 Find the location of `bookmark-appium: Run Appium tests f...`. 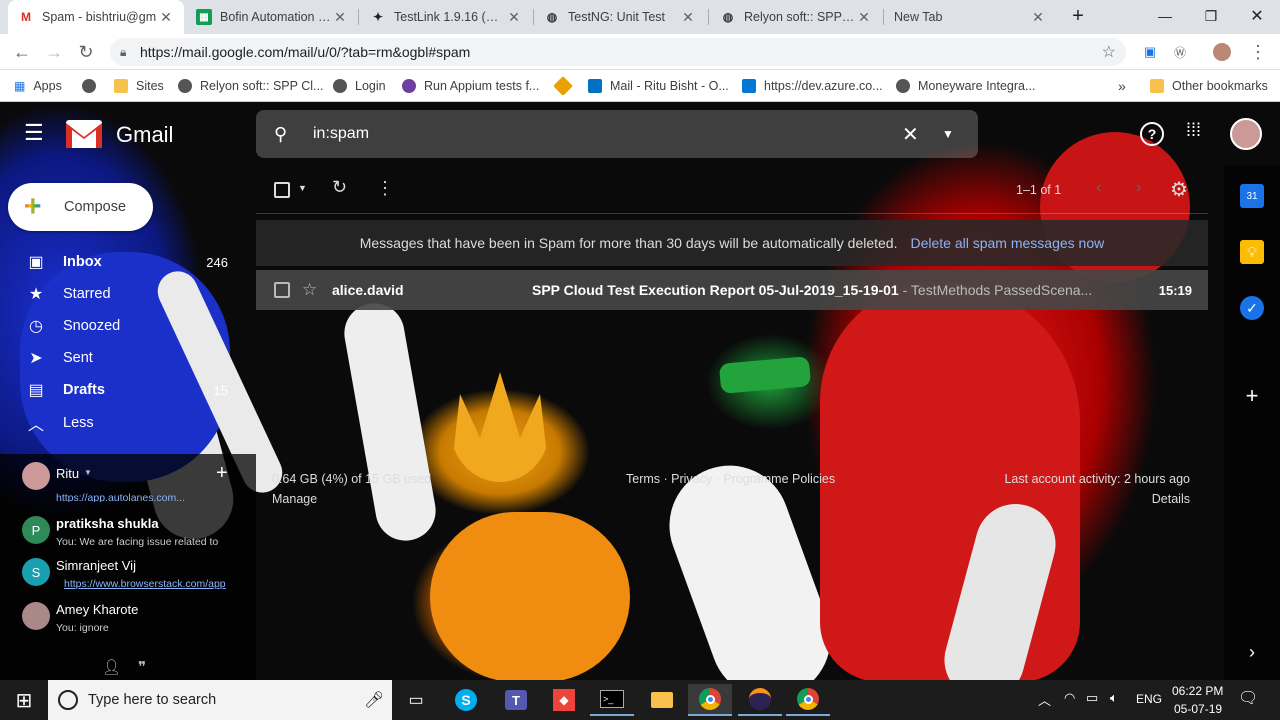

bookmark-appium: Run Appium tests f... is located at coordinates (470, 86).